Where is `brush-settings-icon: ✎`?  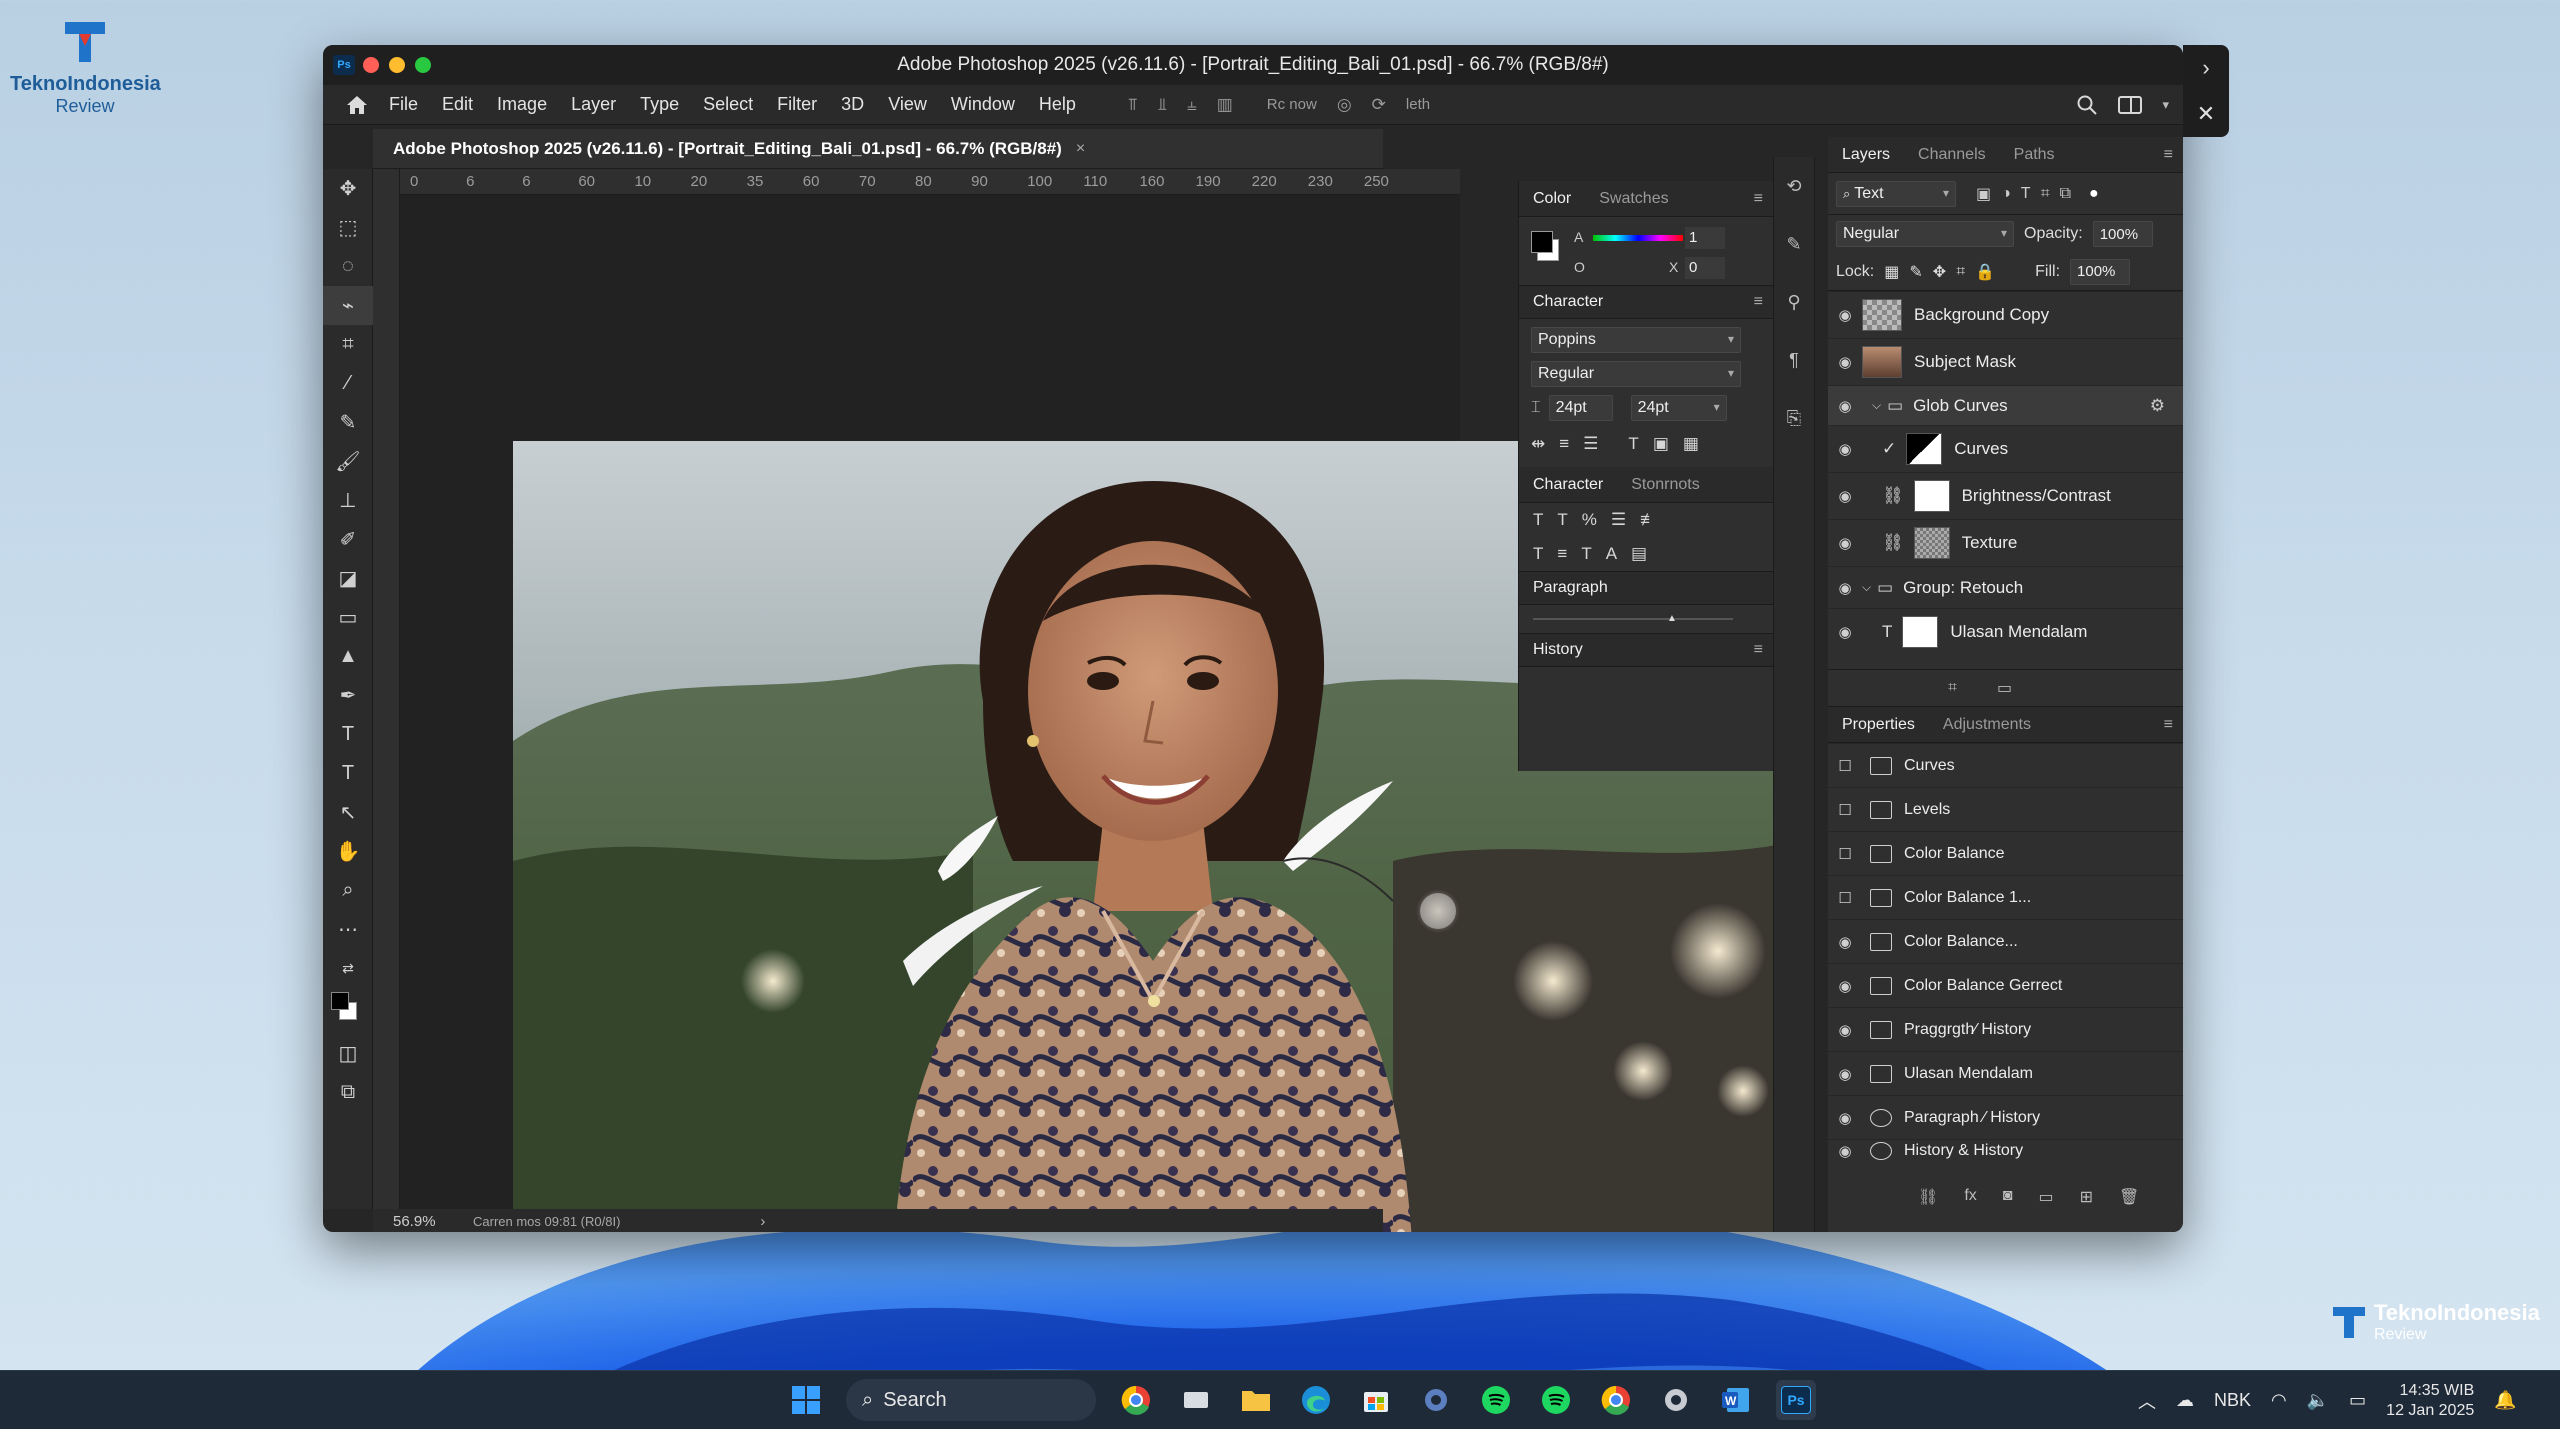 brush-settings-icon: ✎ is located at coordinates (1794, 244).